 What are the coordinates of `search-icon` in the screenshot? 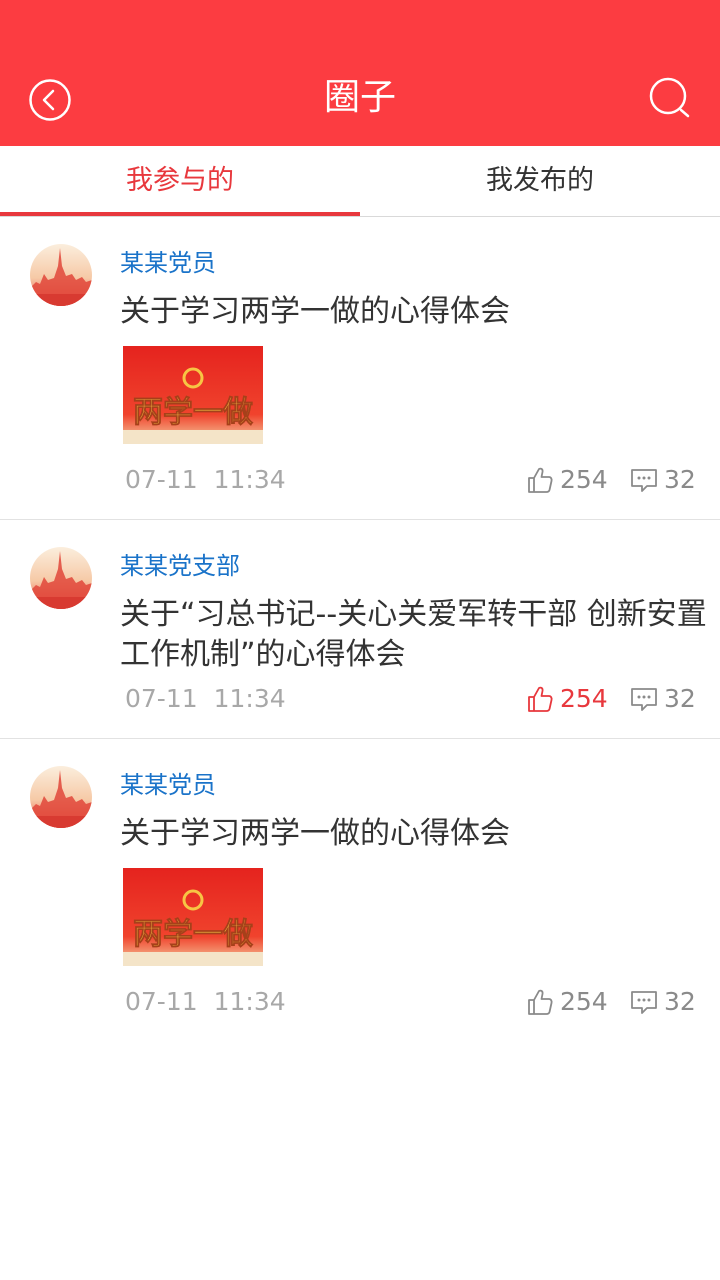 It's located at (669, 97).